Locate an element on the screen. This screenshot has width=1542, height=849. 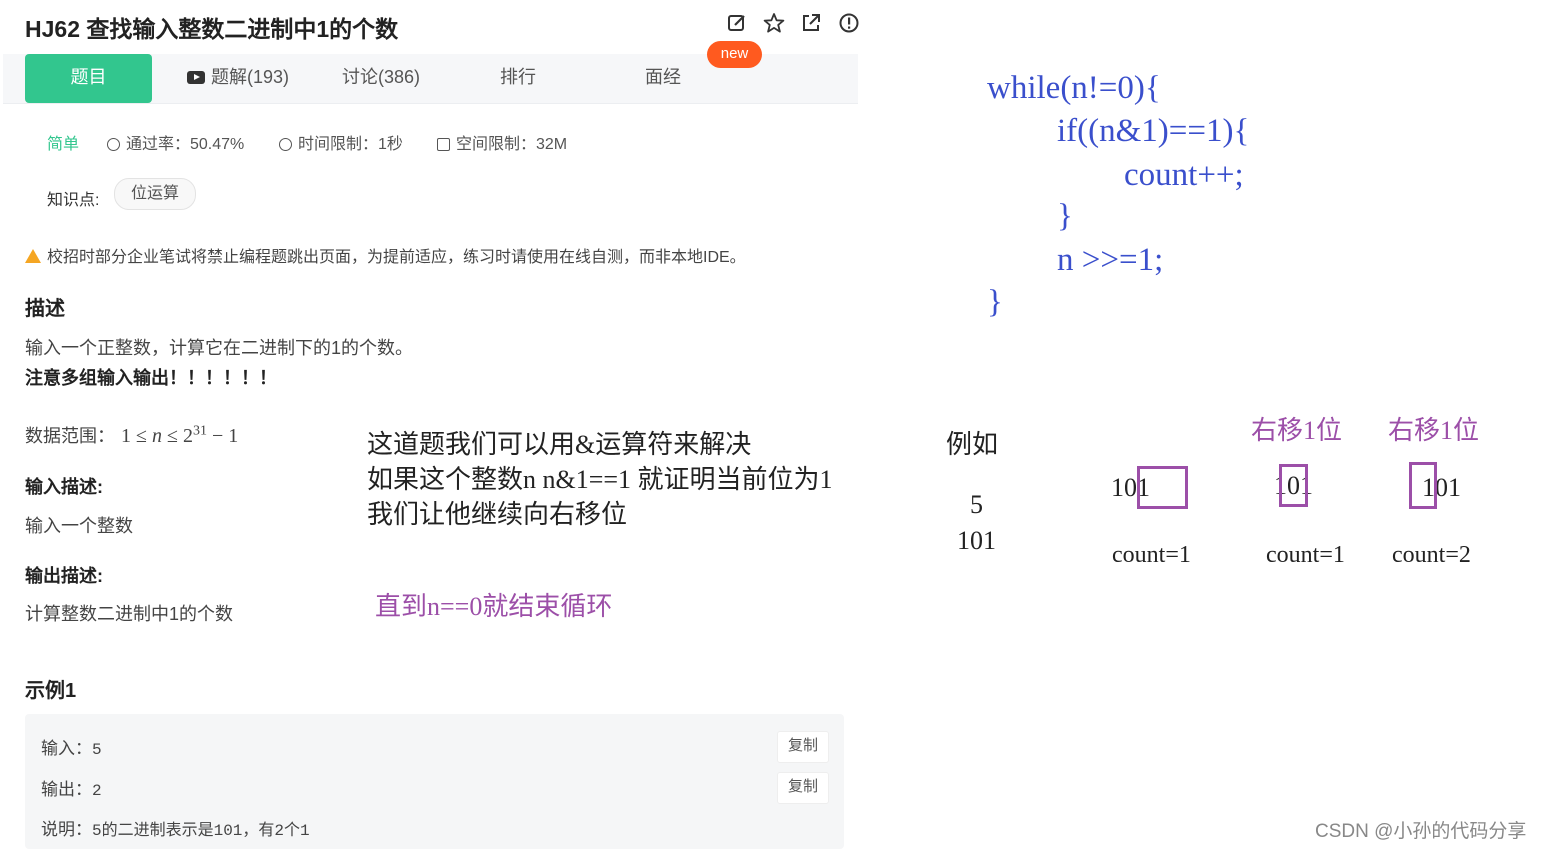
page-title: HJ62 查找输入整数二进制中1的个数 is located at coordinates (212, 29).